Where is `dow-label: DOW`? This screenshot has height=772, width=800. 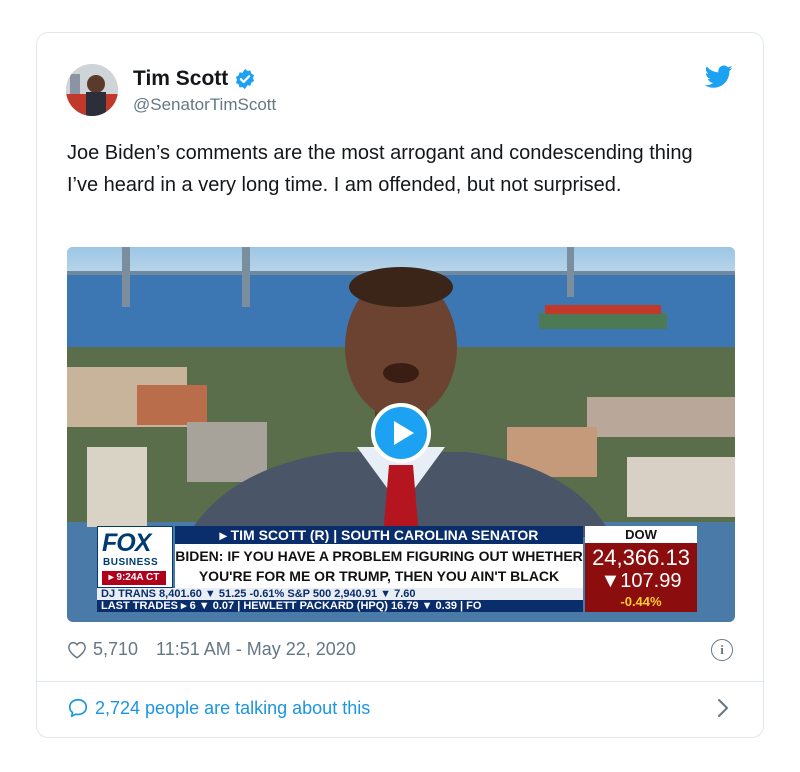 dow-label: DOW is located at coordinates (641, 534).